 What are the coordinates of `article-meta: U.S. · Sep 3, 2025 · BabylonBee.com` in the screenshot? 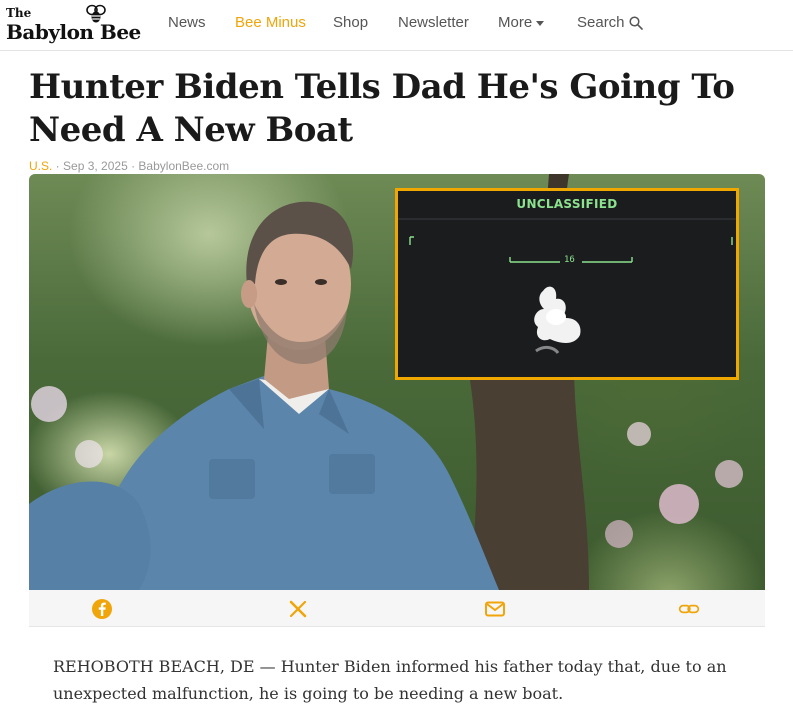 It's located at (129, 166).